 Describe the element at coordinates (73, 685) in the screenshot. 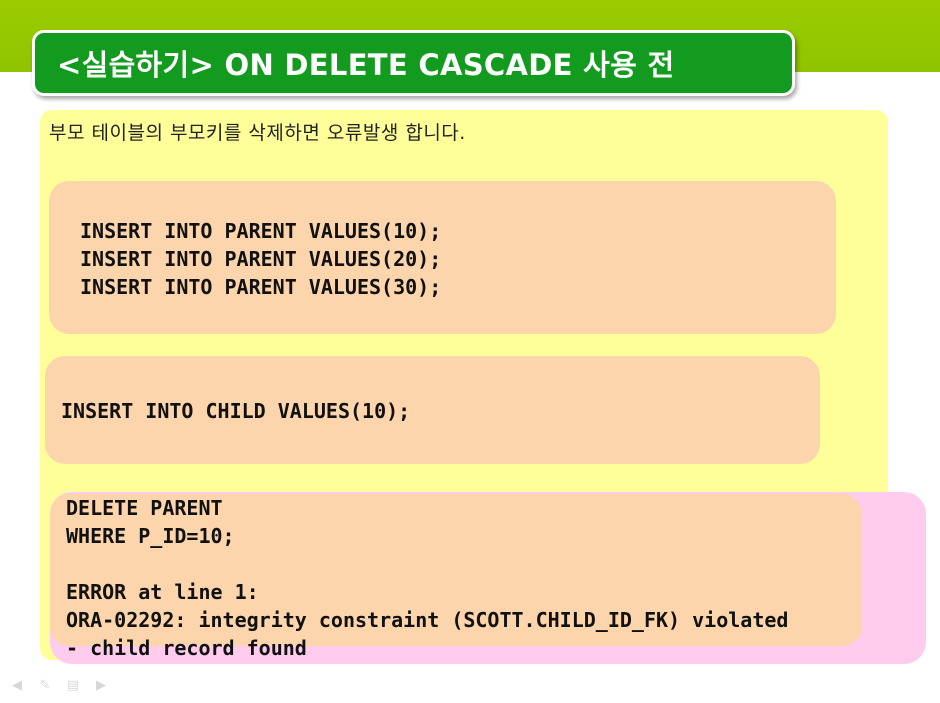

I see `menu-icon: ▤` at that location.